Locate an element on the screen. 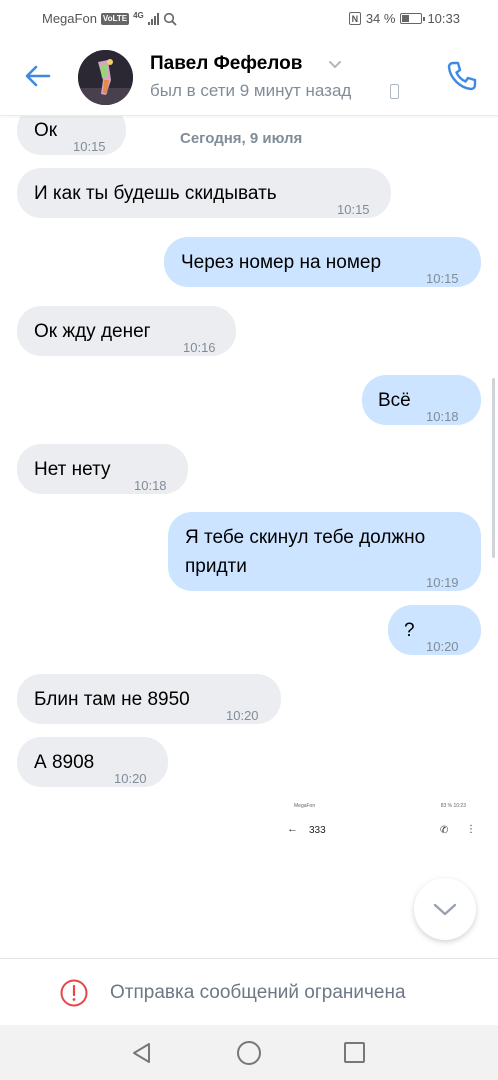 This screenshot has width=498, height=1080. mobile-device-icon is located at coordinates (394, 91).